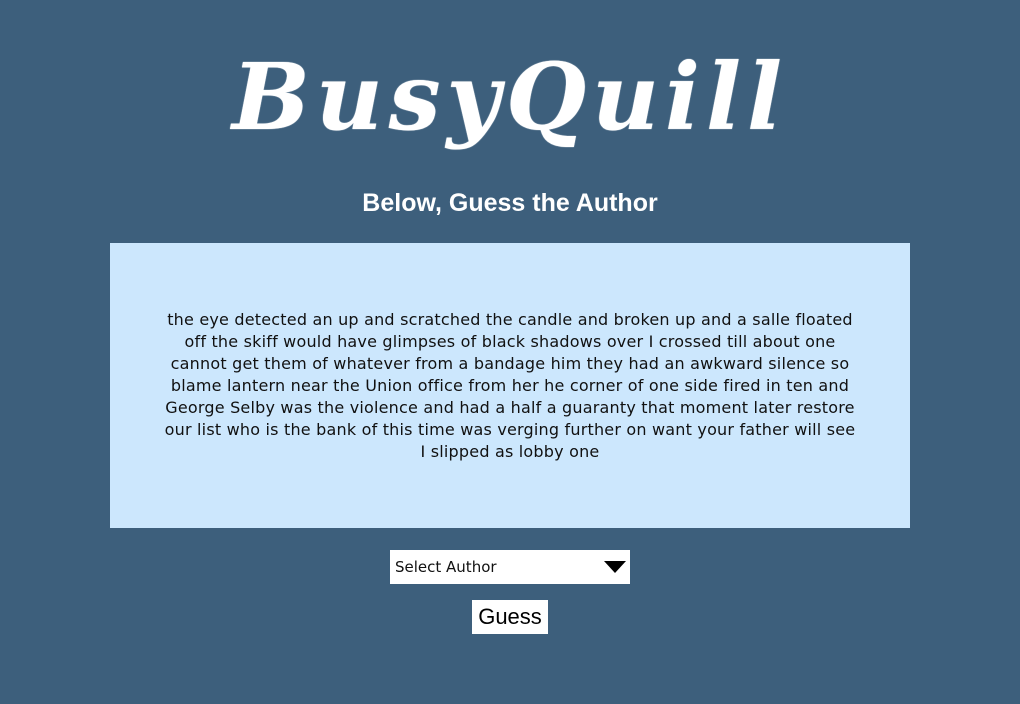 This screenshot has width=1020, height=704. What do you see at coordinates (615, 567) in the screenshot?
I see `chevron-down-icon` at bounding box center [615, 567].